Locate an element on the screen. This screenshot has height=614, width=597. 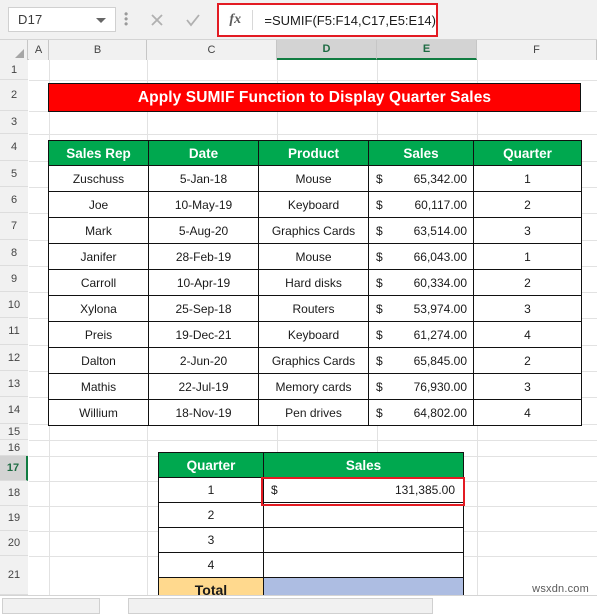
row-header-2: 2 is located at coordinates (14, 95).